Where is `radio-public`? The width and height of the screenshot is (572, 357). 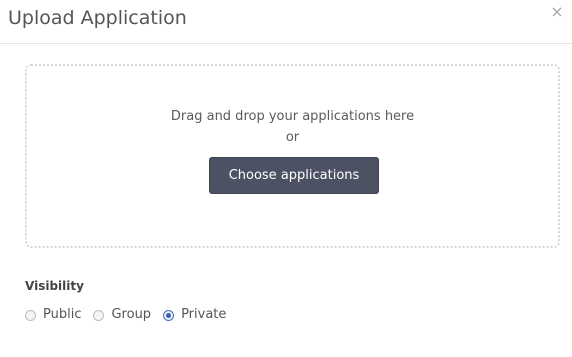 radio-public is located at coordinates (30, 315).